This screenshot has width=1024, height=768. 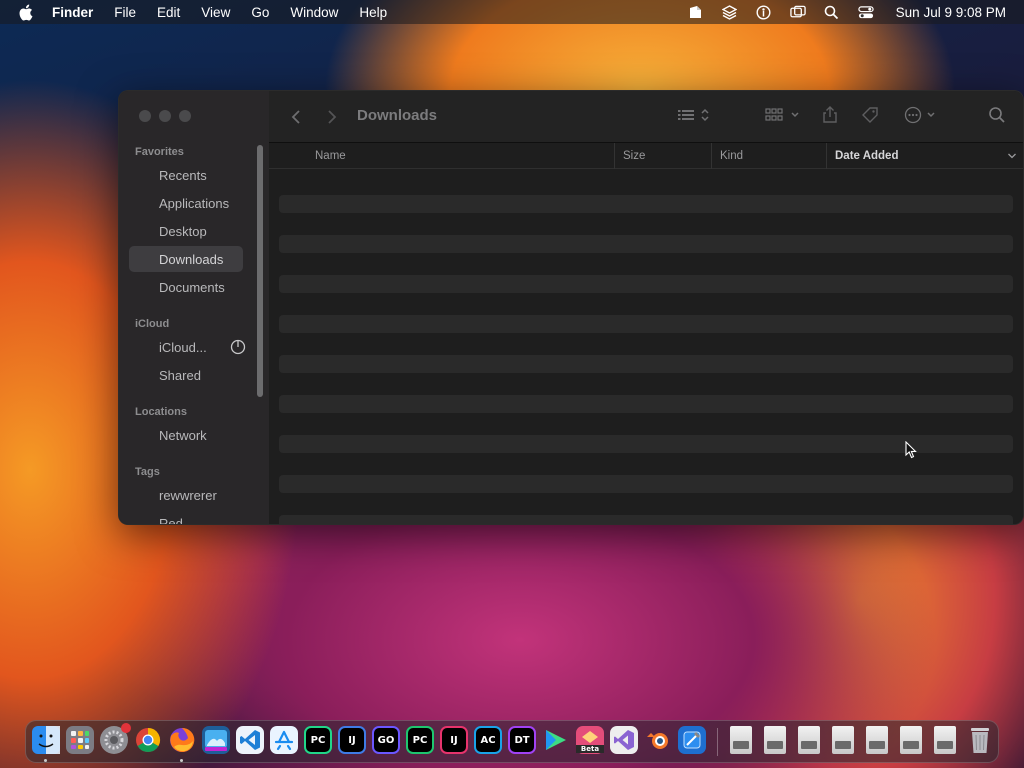 What do you see at coordinates (866, 12) in the screenshot?
I see `control-center-icon` at bounding box center [866, 12].